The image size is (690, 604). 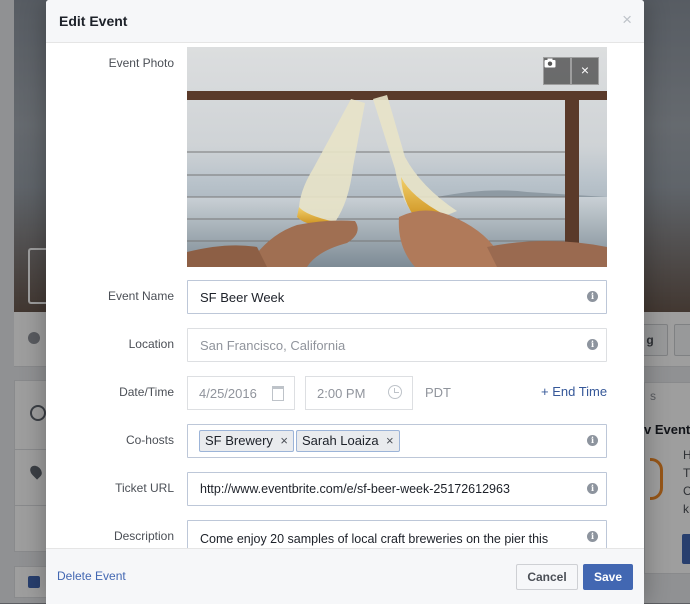 What do you see at coordinates (345, 21) in the screenshot?
I see `dialog-header: Edit Event ×` at bounding box center [345, 21].